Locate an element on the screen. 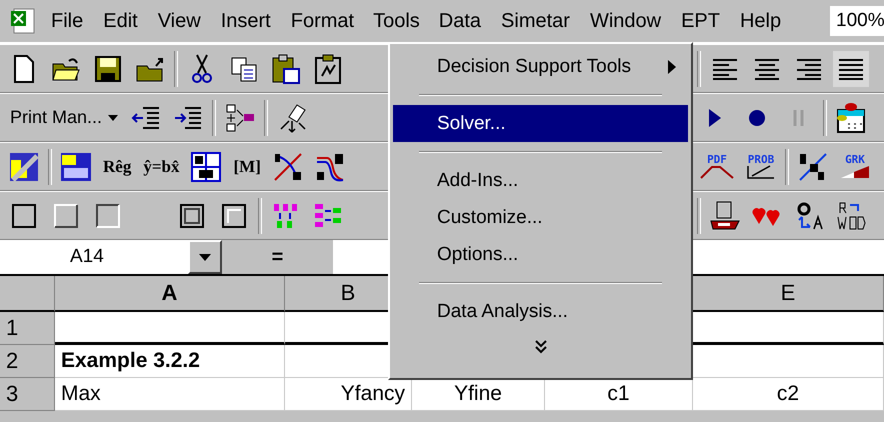 The image size is (884, 422). toolbar-button: ŷ=bx̂ is located at coordinates (161, 166).